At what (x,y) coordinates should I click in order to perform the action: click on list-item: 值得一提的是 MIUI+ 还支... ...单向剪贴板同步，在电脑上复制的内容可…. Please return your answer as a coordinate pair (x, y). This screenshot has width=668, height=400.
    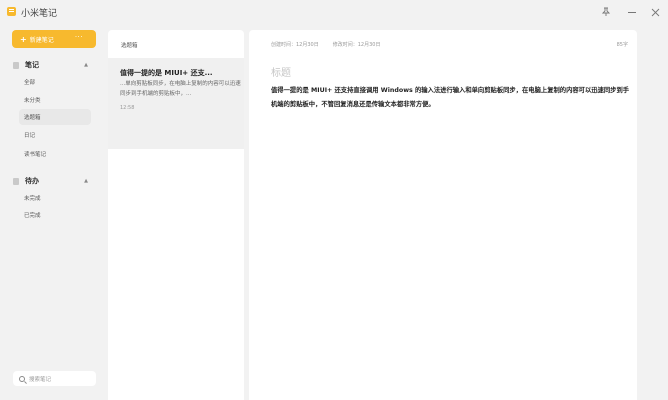
    Looking at the image, I should click on (176, 103).